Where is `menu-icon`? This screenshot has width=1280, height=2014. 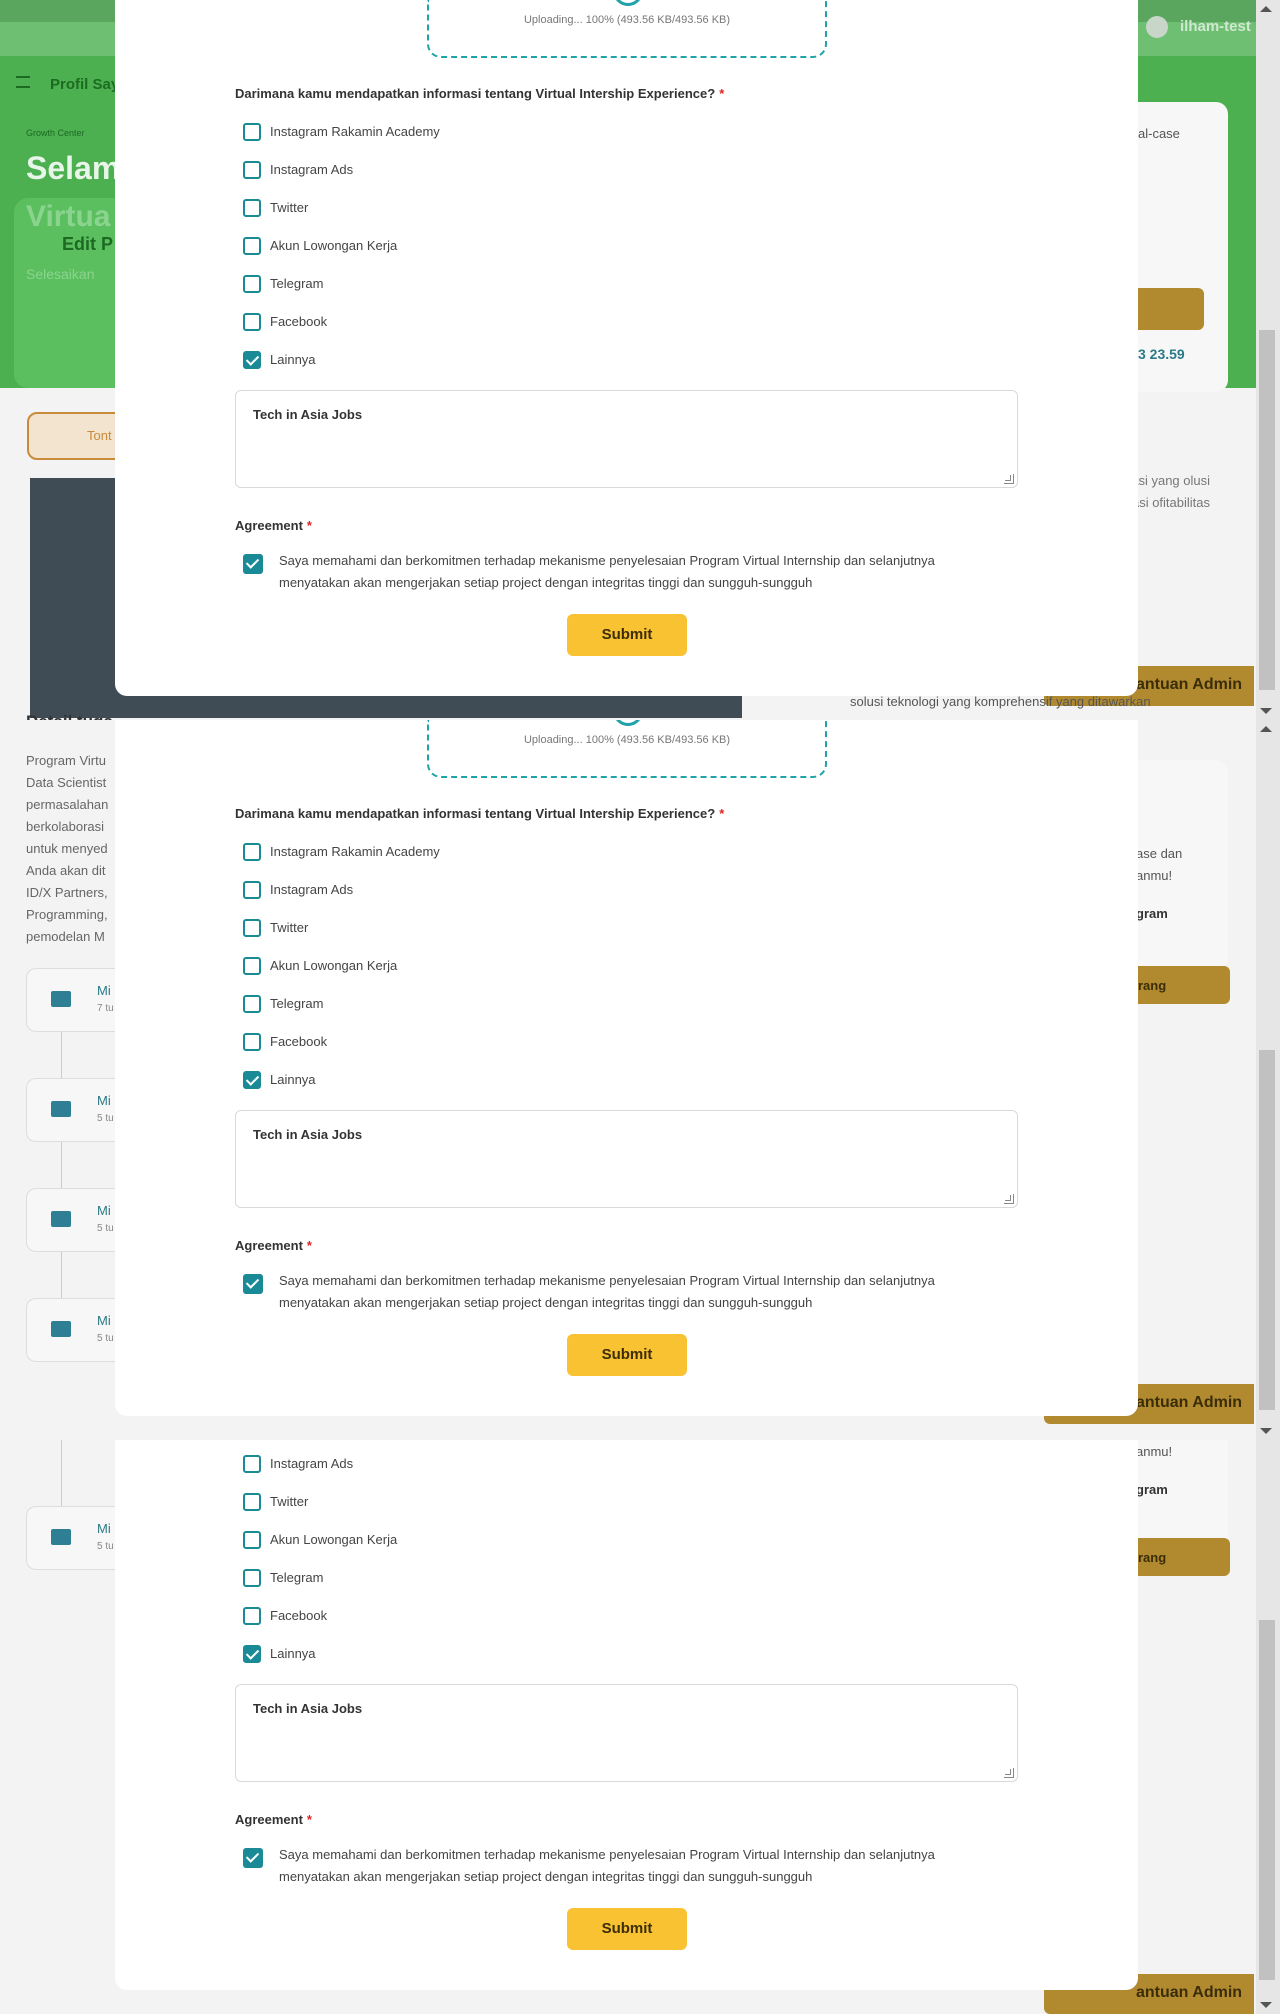
menu-icon is located at coordinates (23, 82).